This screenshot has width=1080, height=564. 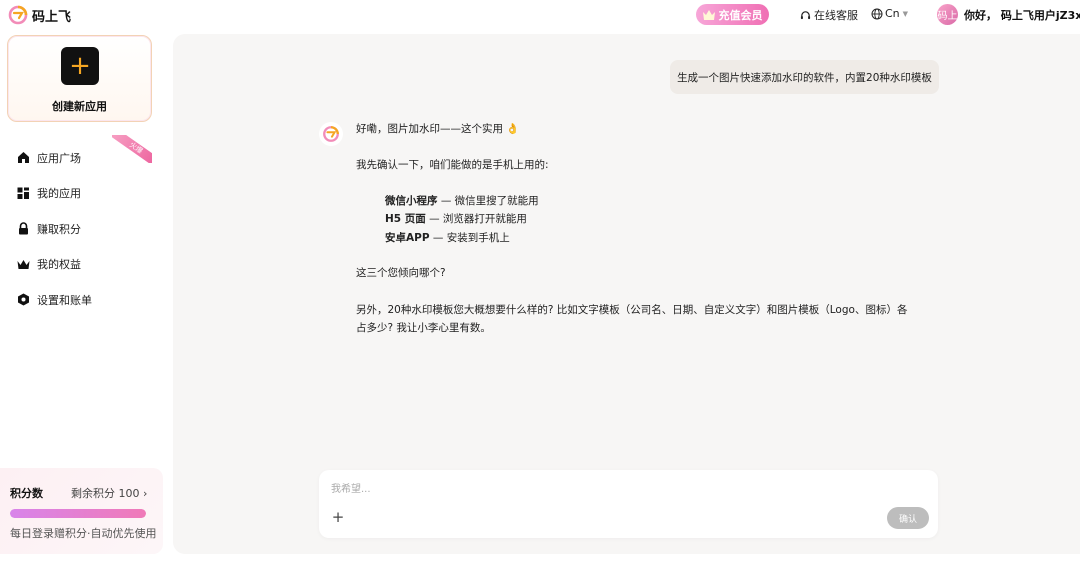 What do you see at coordinates (908, 518) in the screenshot?
I see `confirm-button: 确认` at bounding box center [908, 518].